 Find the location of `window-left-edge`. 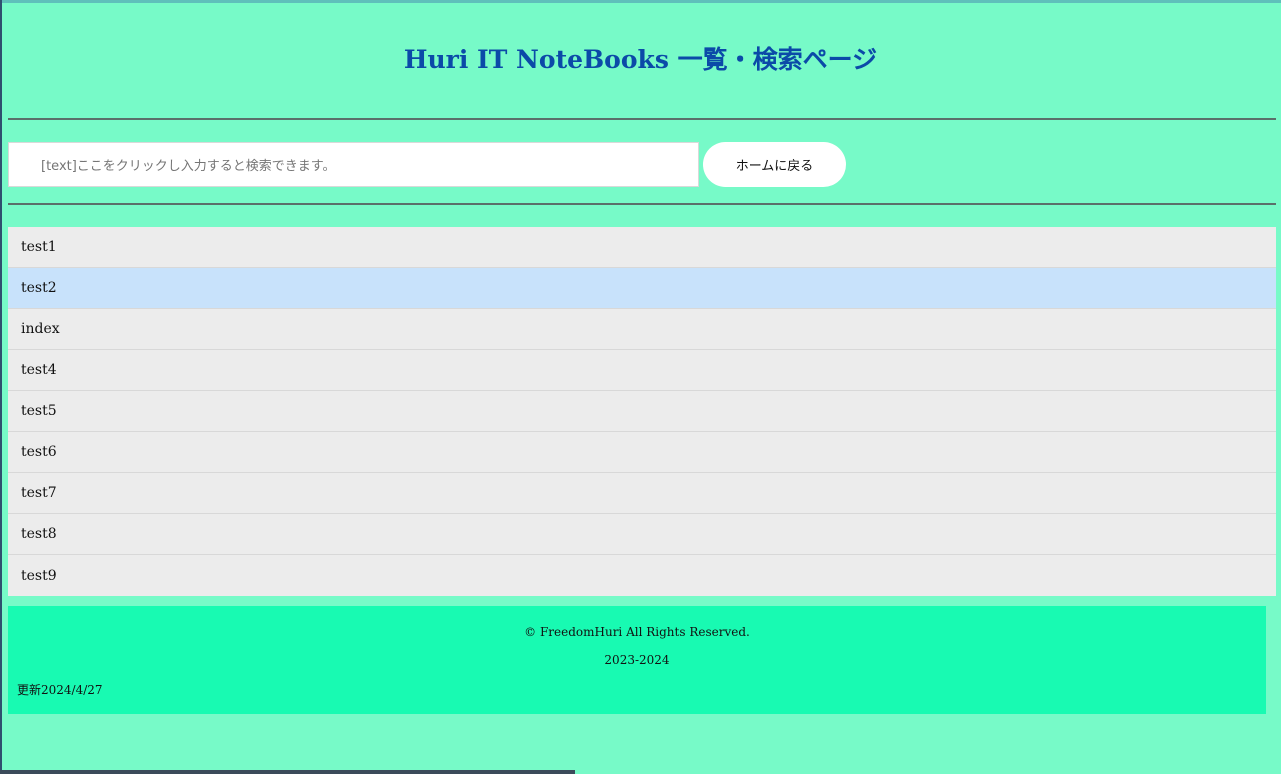

window-left-edge is located at coordinates (1, 387).